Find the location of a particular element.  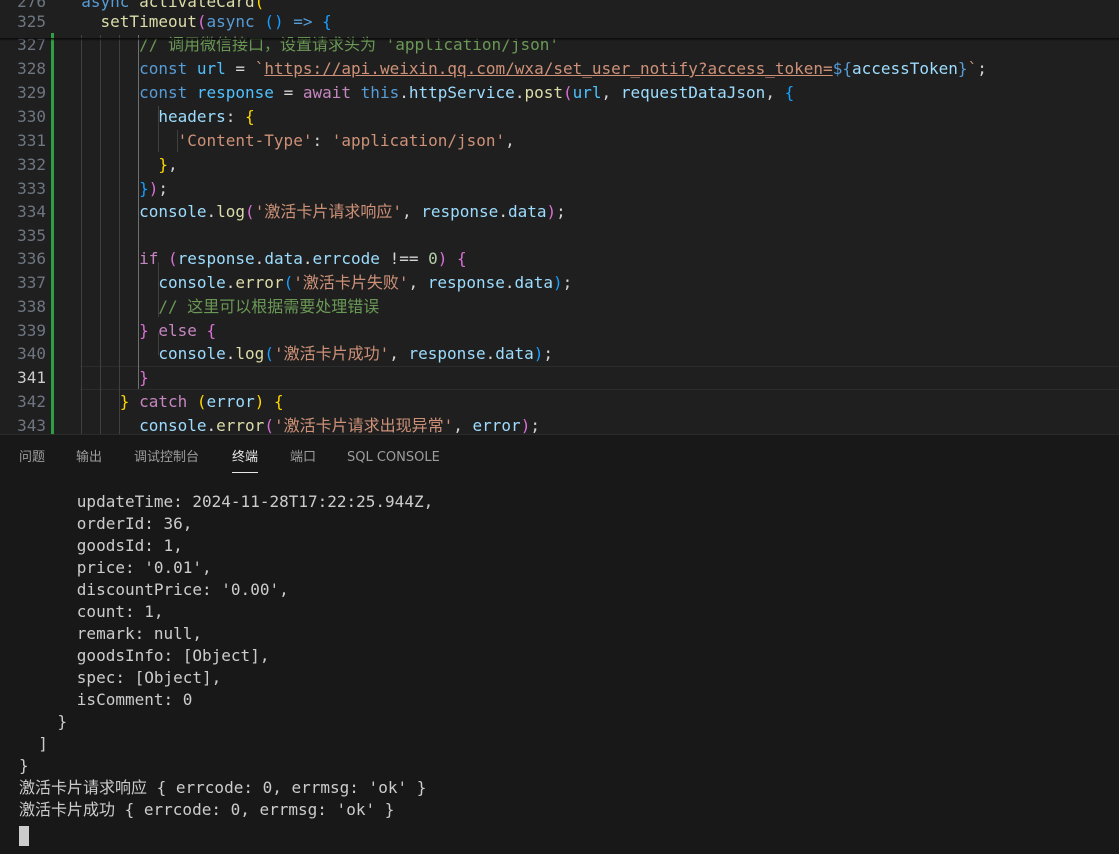

line-number: 340 is located at coordinates (31, 353).